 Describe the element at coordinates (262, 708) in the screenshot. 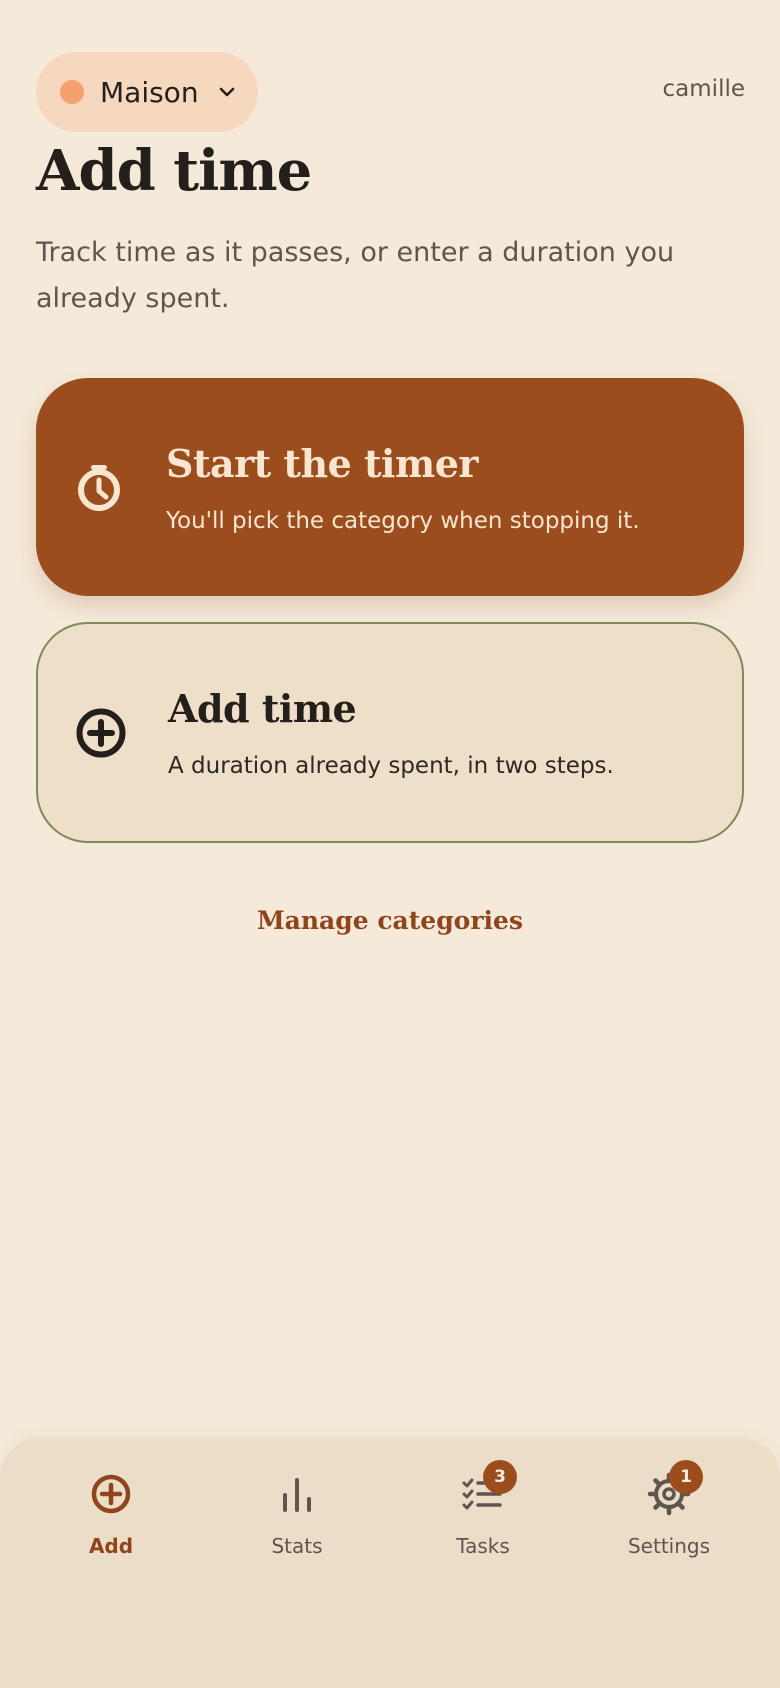

I see `manual-card-title: Add time` at that location.